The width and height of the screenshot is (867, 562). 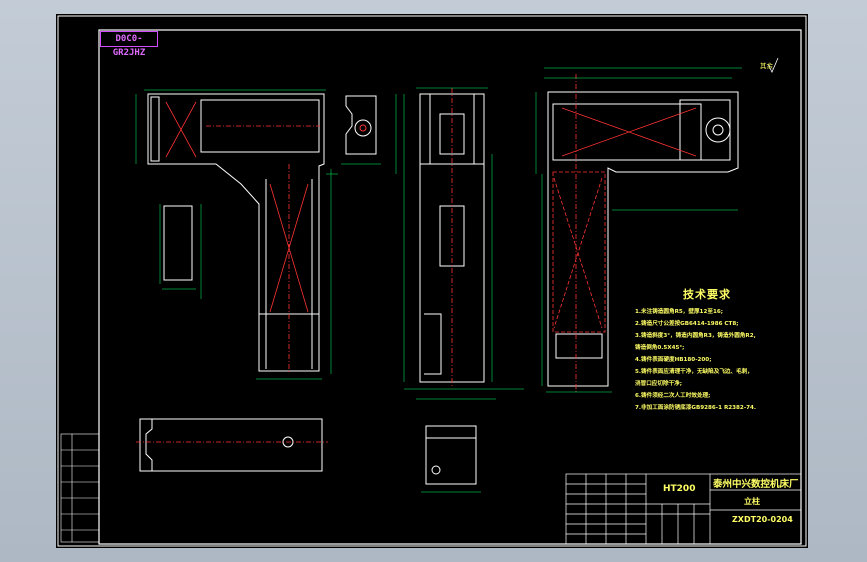 What do you see at coordinates (180, 251) in the screenshot?
I see `section-view-a` at bounding box center [180, 251].